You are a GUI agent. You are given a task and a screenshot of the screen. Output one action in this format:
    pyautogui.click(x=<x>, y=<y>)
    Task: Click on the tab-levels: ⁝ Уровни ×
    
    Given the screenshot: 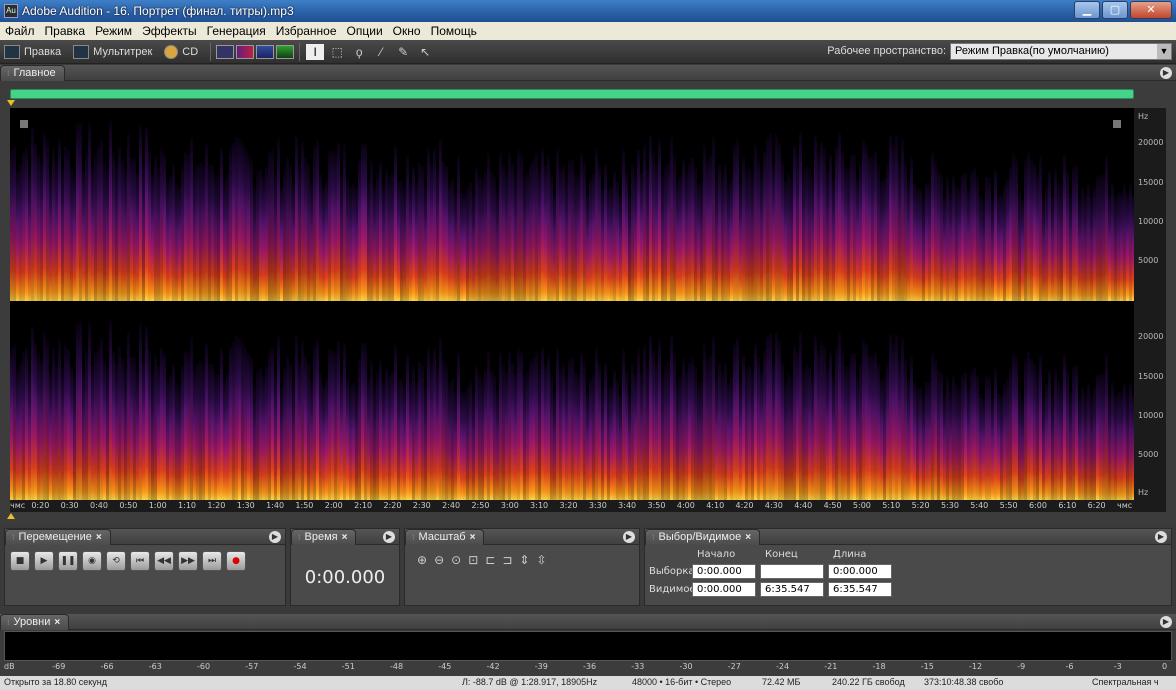 What is the action you would take?
    pyautogui.click(x=35, y=621)
    